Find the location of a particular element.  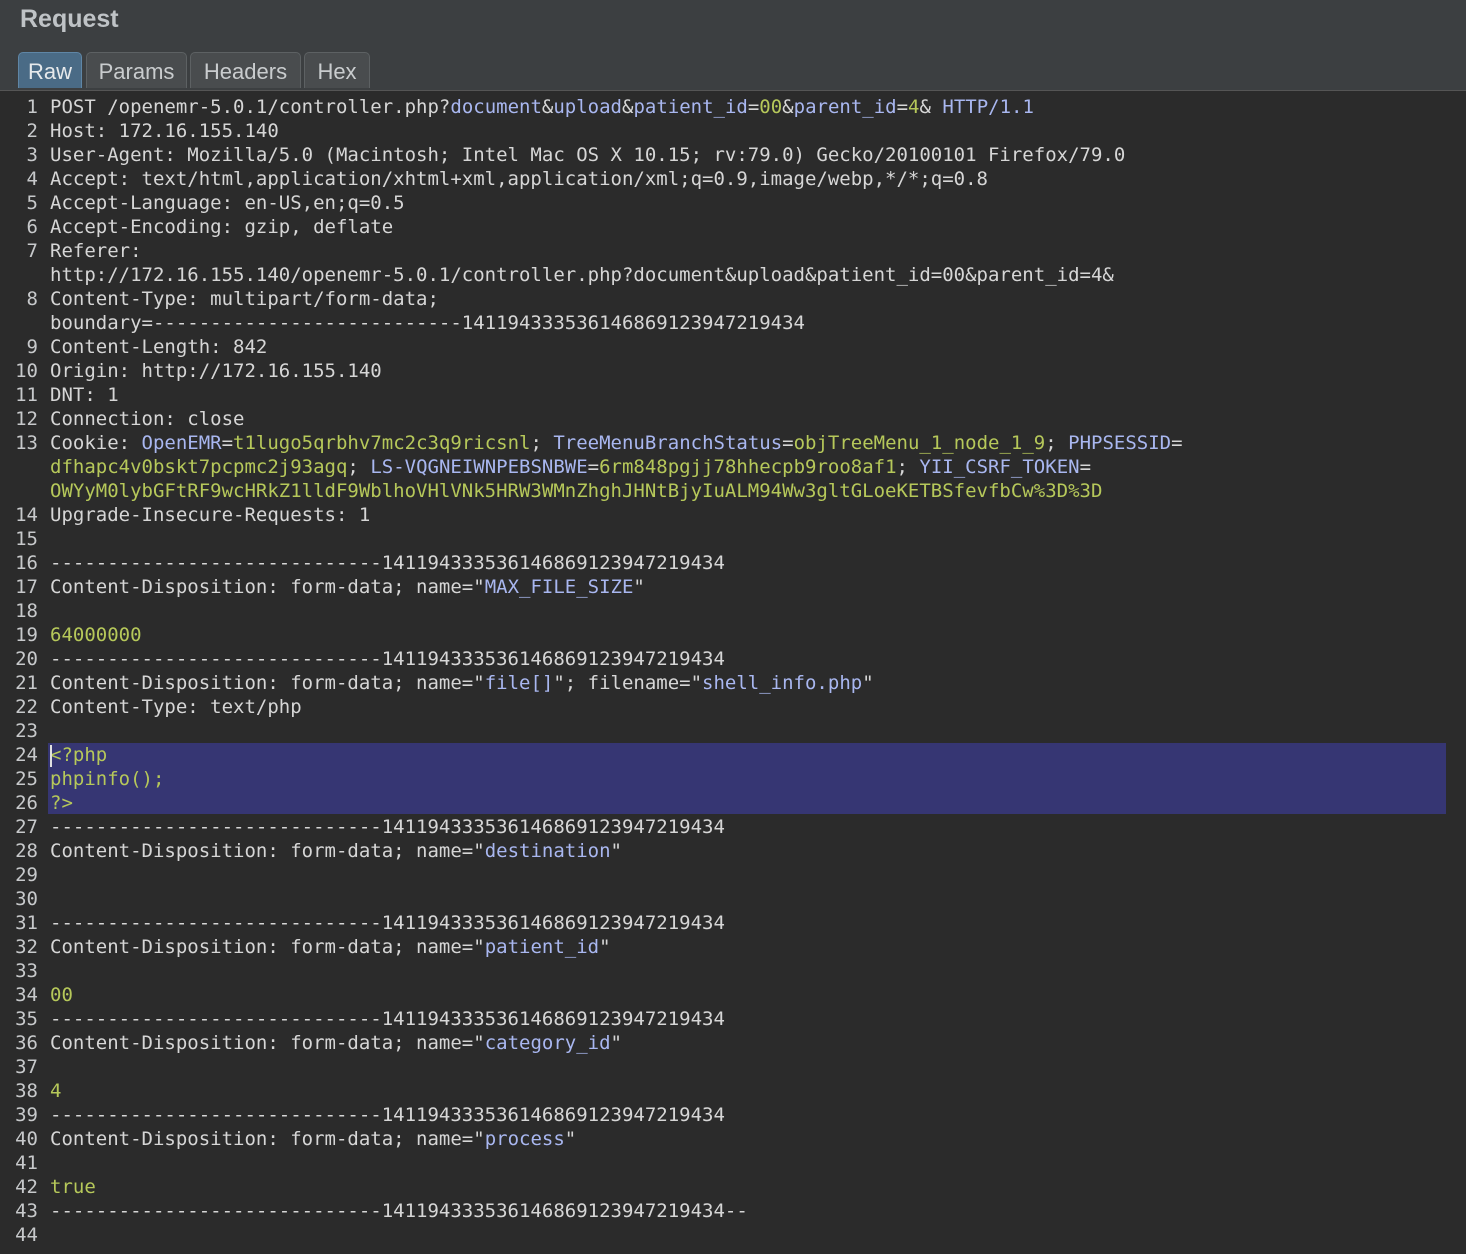

code-token: destination is located at coordinates (547, 851).